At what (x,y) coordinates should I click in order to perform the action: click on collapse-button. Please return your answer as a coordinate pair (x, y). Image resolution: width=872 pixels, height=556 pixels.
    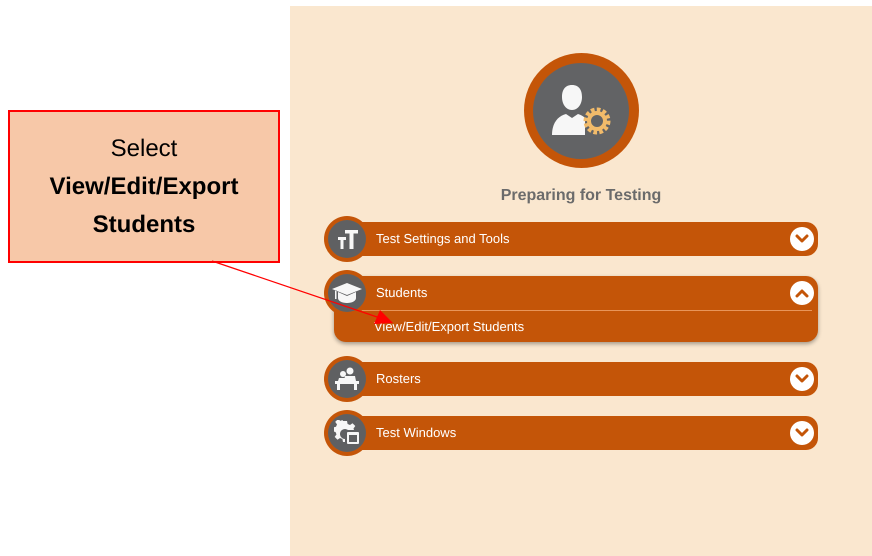
    Looking at the image, I should click on (802, 293).